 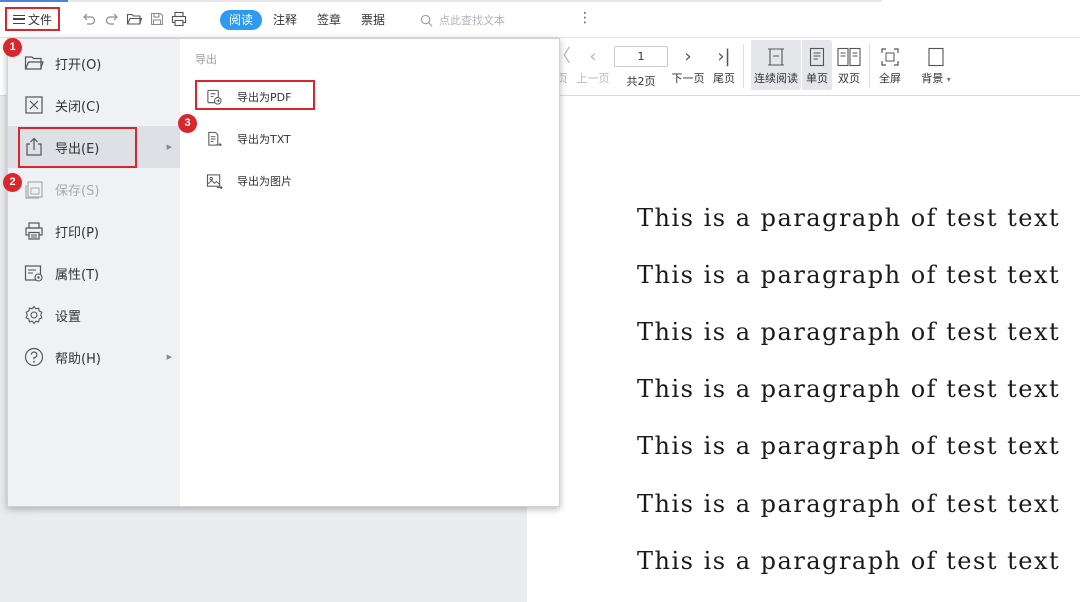 I want to click on undo-icon, so click(x=89, y=19).